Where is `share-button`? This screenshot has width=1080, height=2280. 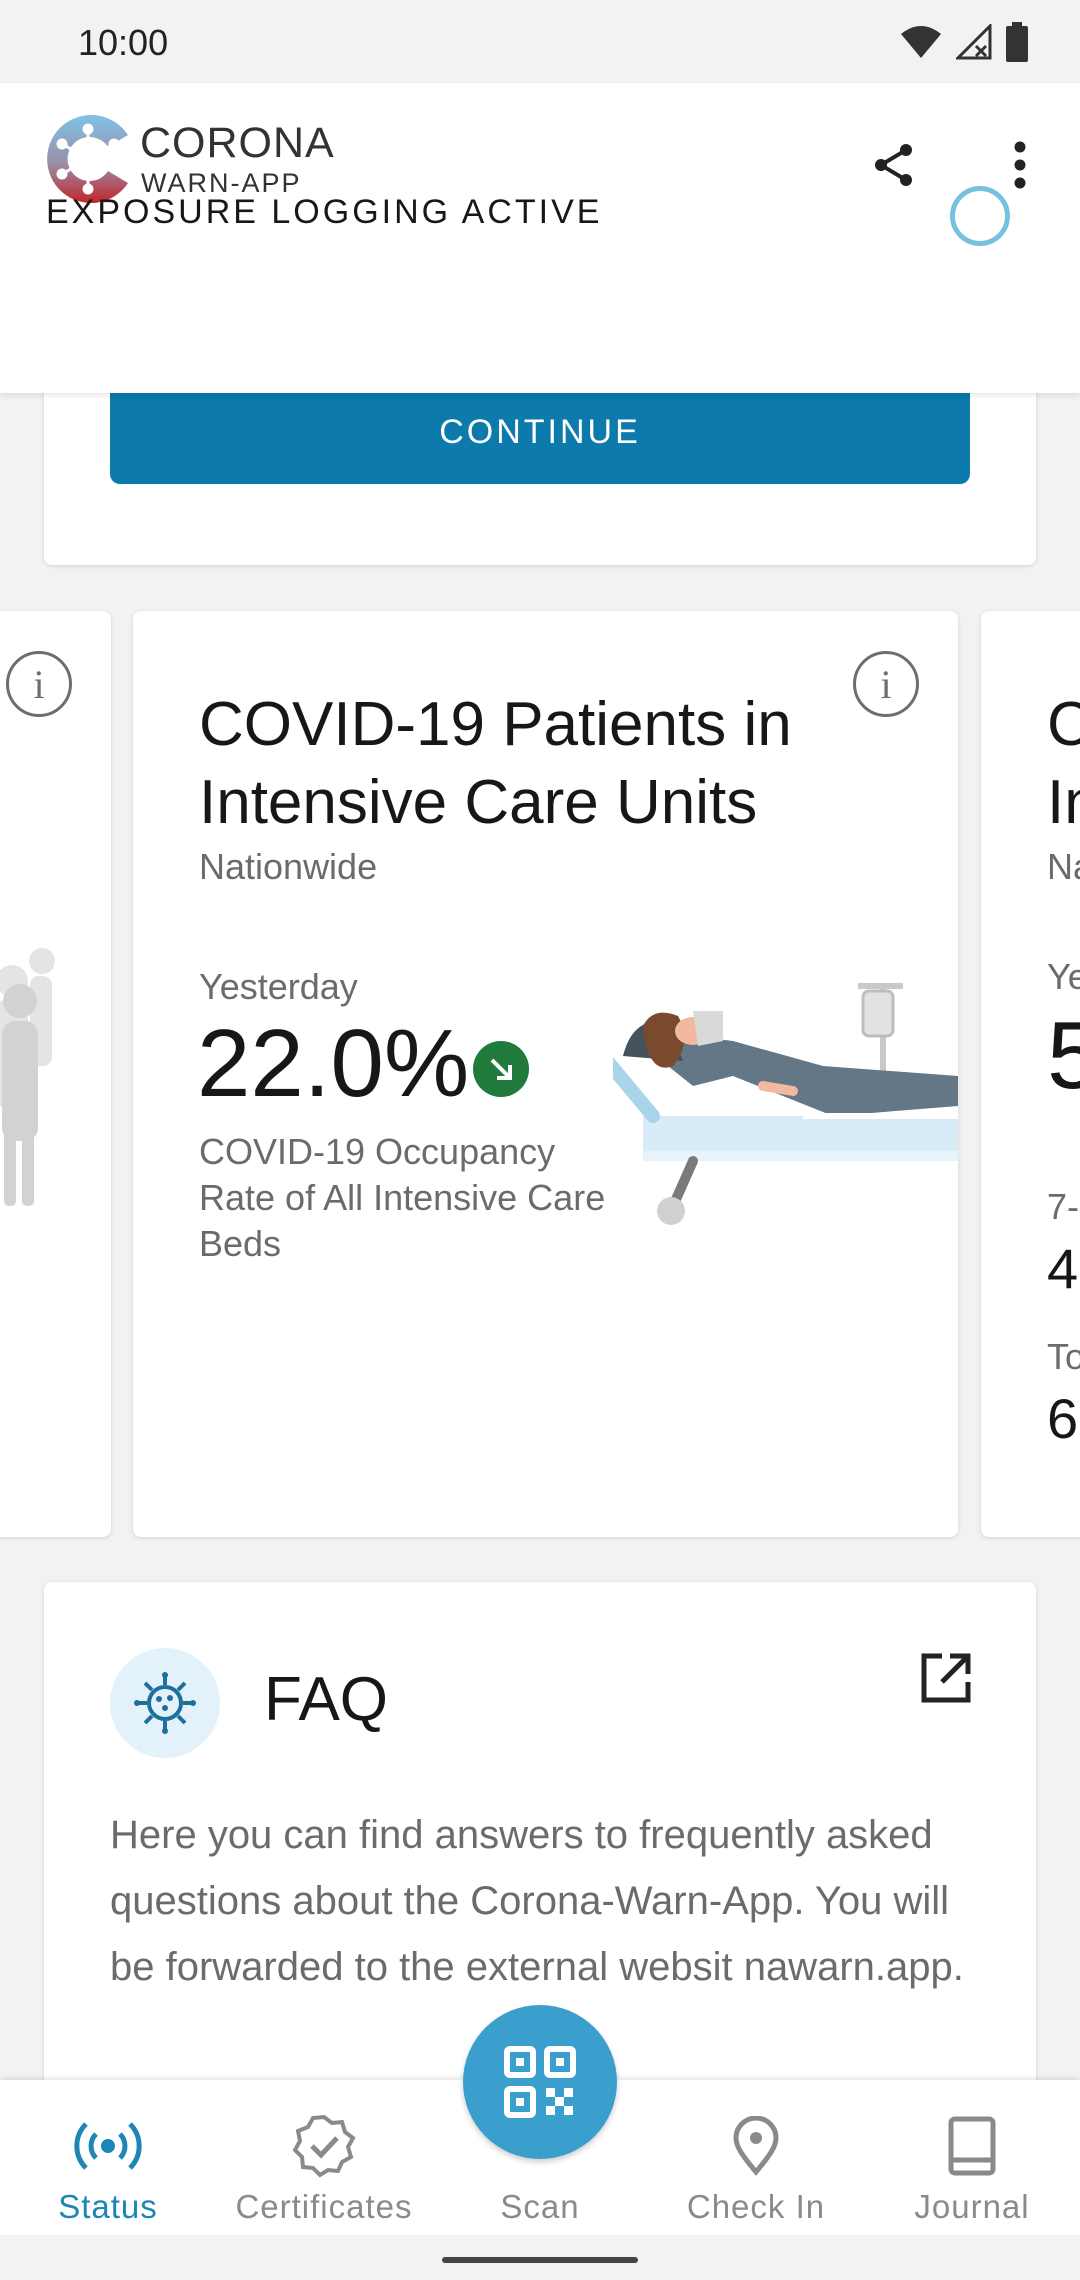
share-button is located at coordinates (894, 165).